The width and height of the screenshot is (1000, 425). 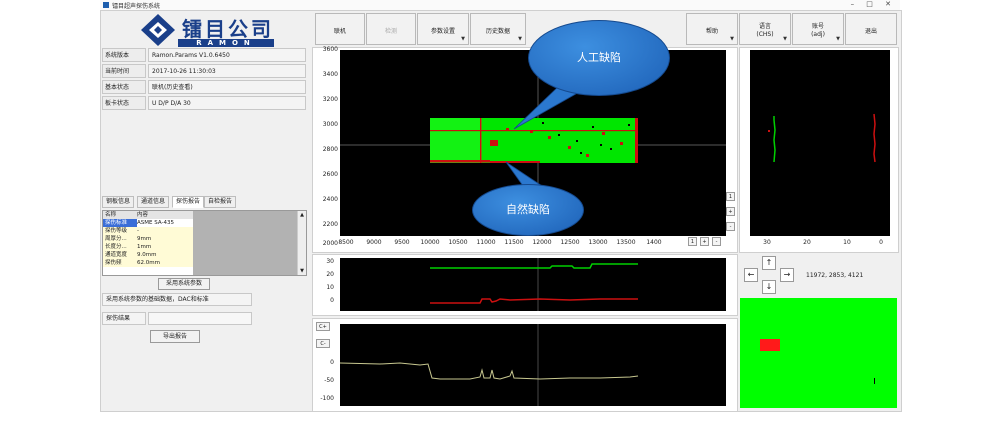 What do you see at coordinates (116, 223) in the screenshot?
I see `grid-cell-name: 探伤标准` at bounding box center [116, 223].